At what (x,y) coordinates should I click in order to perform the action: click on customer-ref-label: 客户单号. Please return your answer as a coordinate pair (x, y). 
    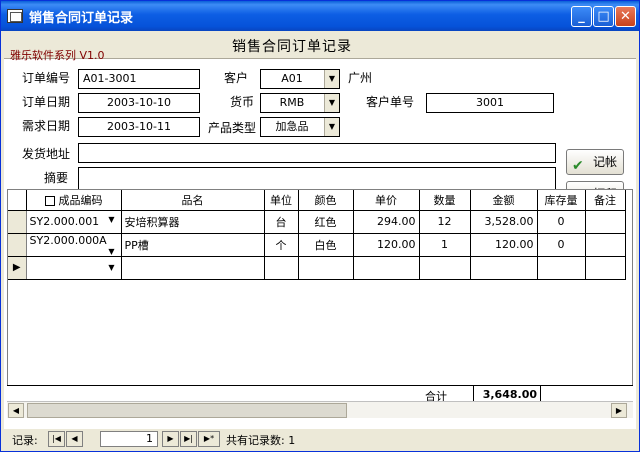
    Looking at the image, I should click on (390, 102).